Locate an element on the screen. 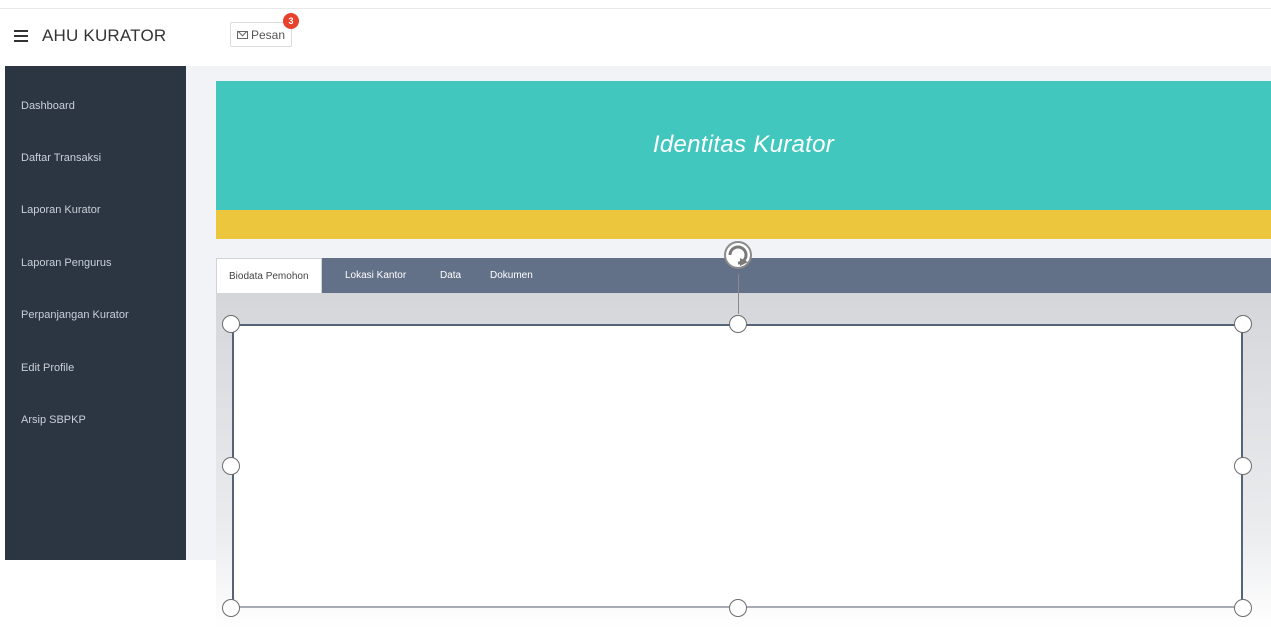 Image resolution: width=1271 pixels, height=631 pixels. envelope-icon is located at coordinates (242, 34).